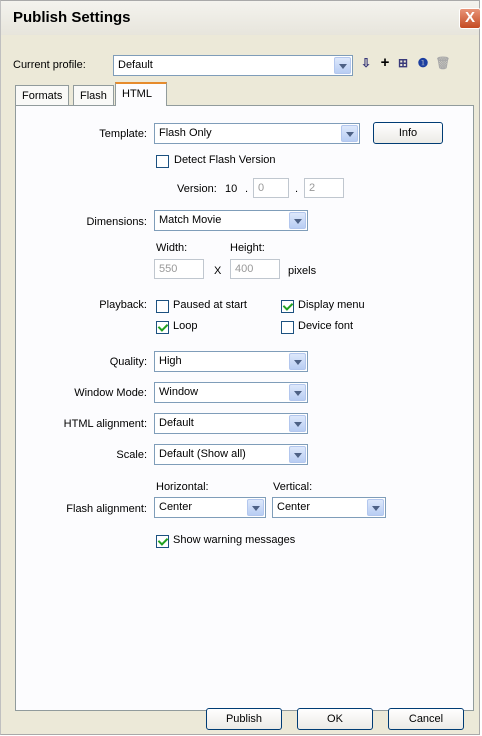  What do you see at coordinates (110, 393) in the screenshot?
I see `window-mode-label: Window Mode:` at bounding box center [110, 393].